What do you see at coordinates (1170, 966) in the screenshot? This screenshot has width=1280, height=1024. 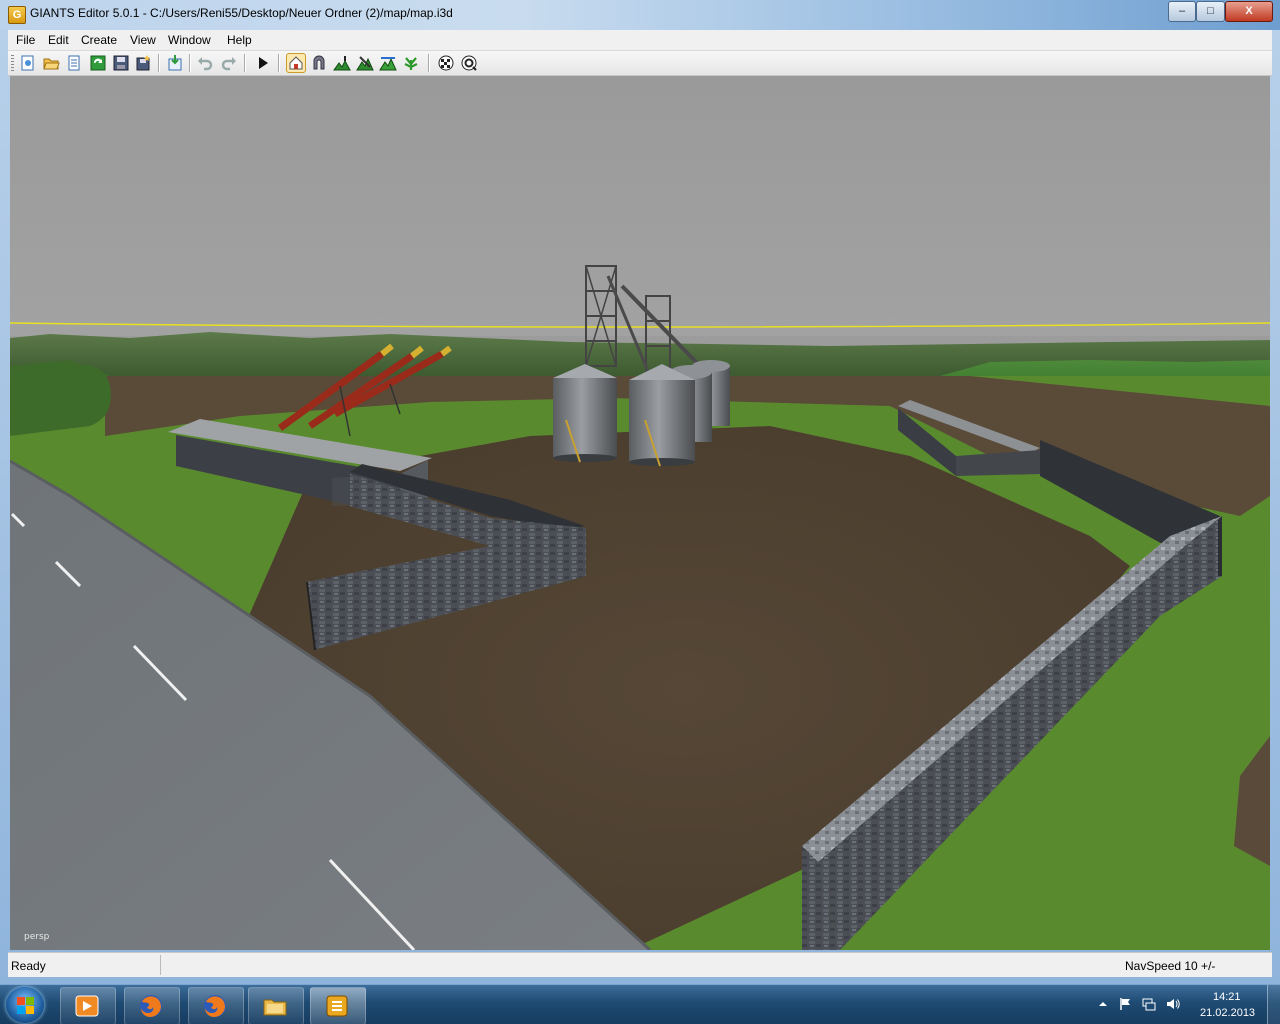 I see `navspeed-indicator: NavSpeed 10 +/-` at bounding box center [1170, 966].